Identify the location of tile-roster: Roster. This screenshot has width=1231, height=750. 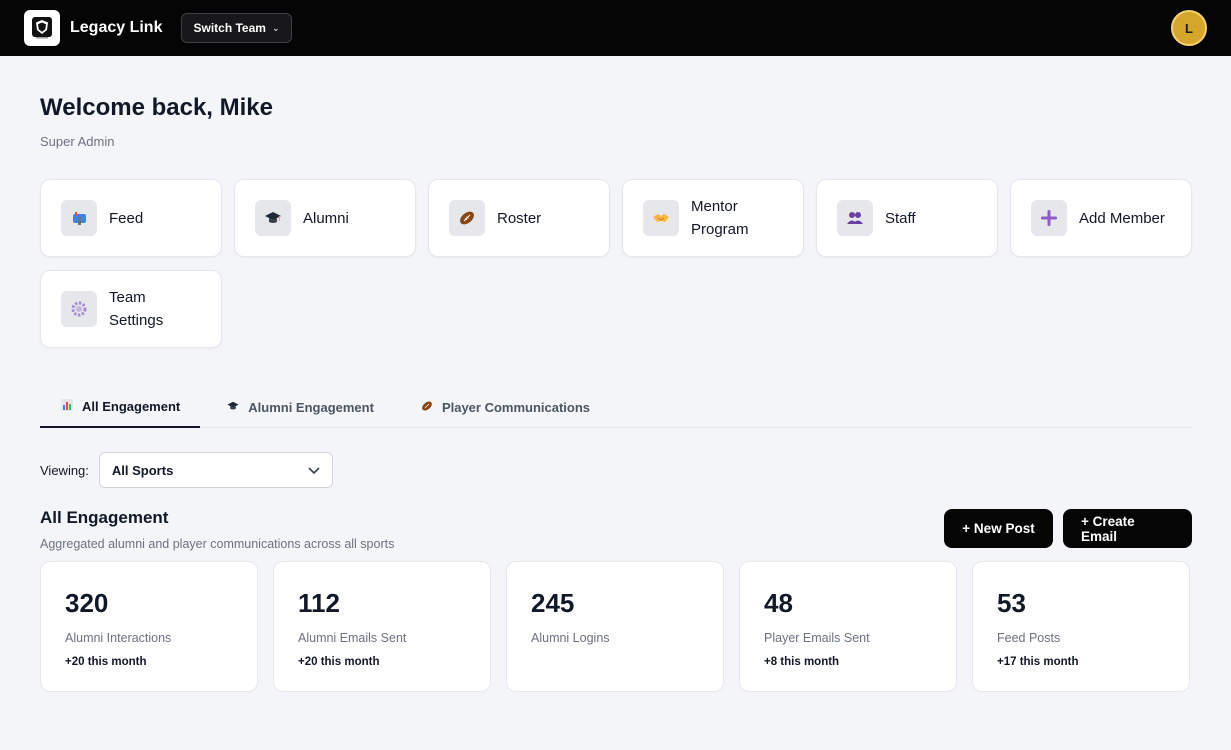
(519, 218).